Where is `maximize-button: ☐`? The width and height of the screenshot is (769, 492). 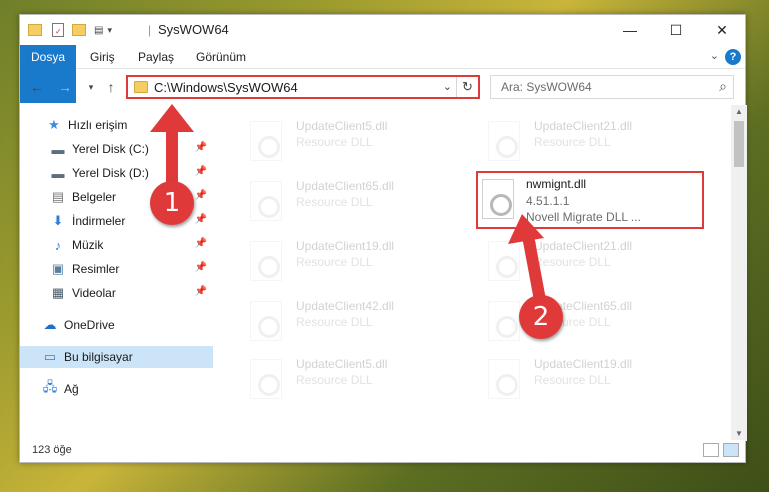
maximize-button: ☐ is located at coordinates (676, 30).